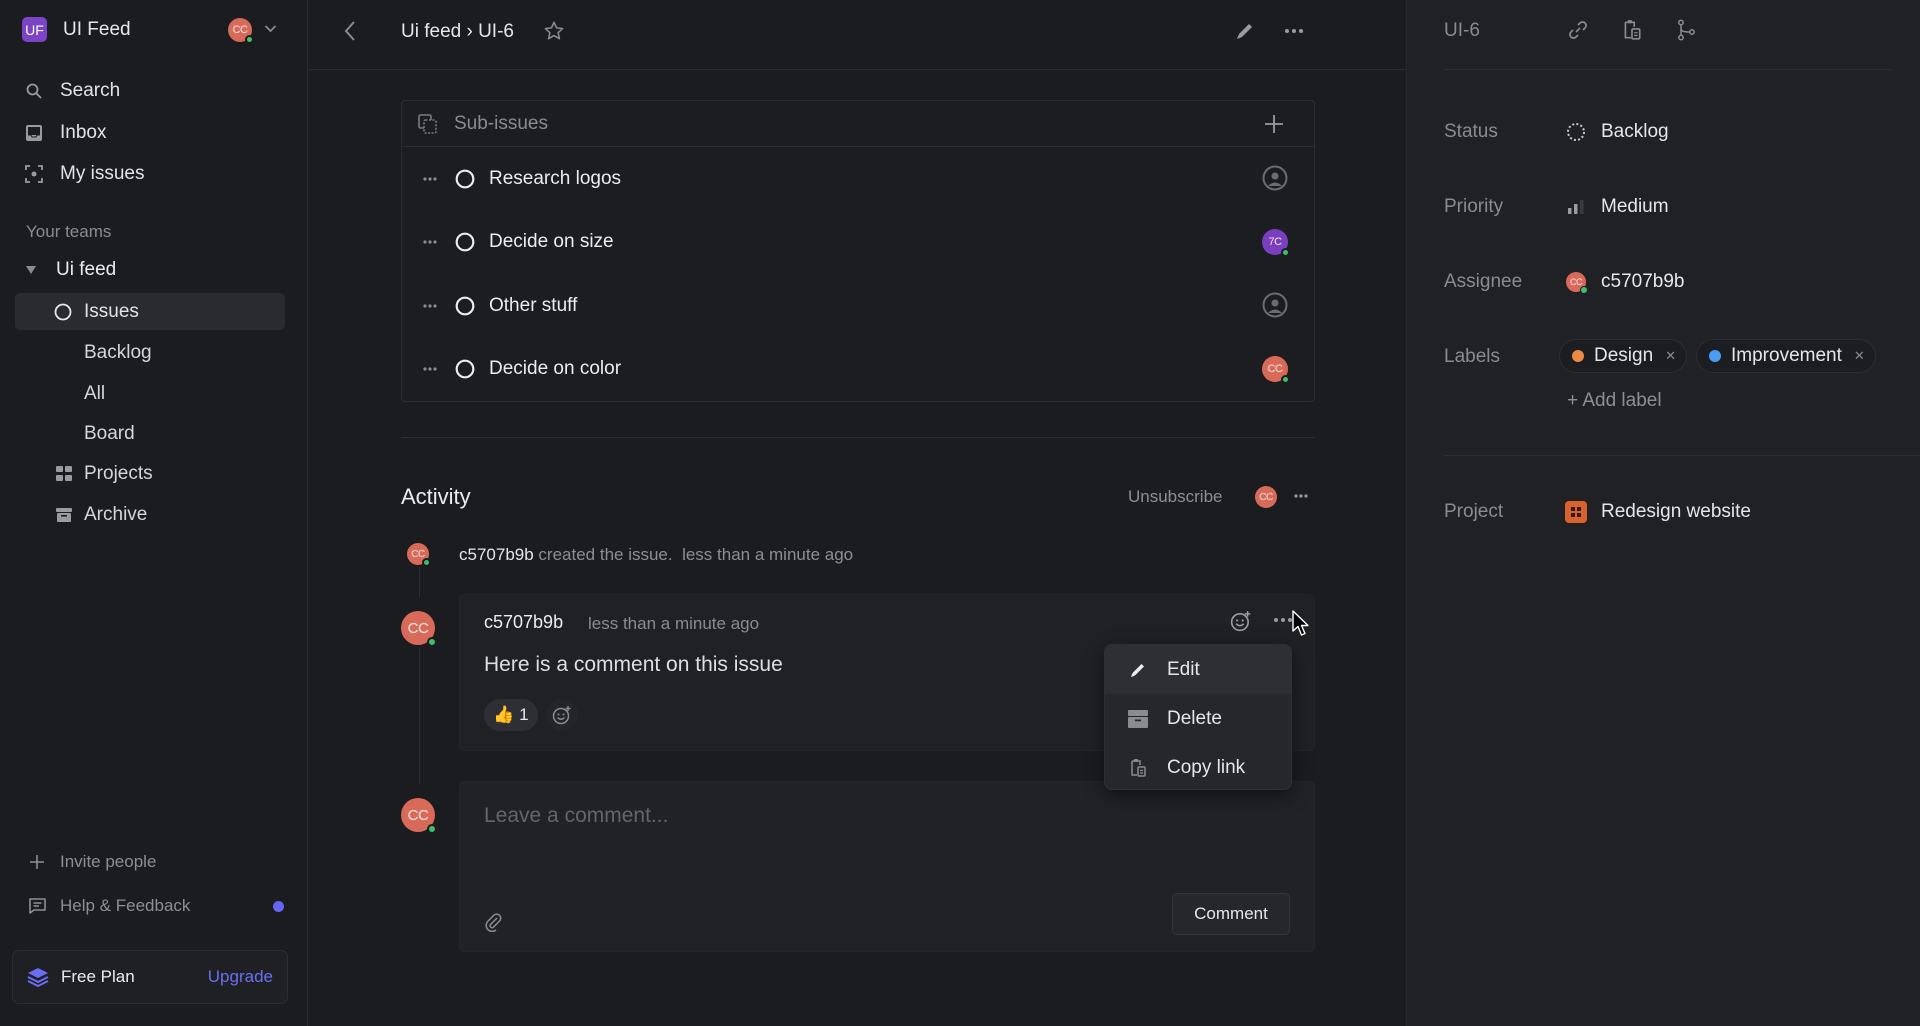 This screenshot has height=1026, width=1920. Describe the element at coordinates (34, 91) in the screenshot. I see `search-icon` at that location.